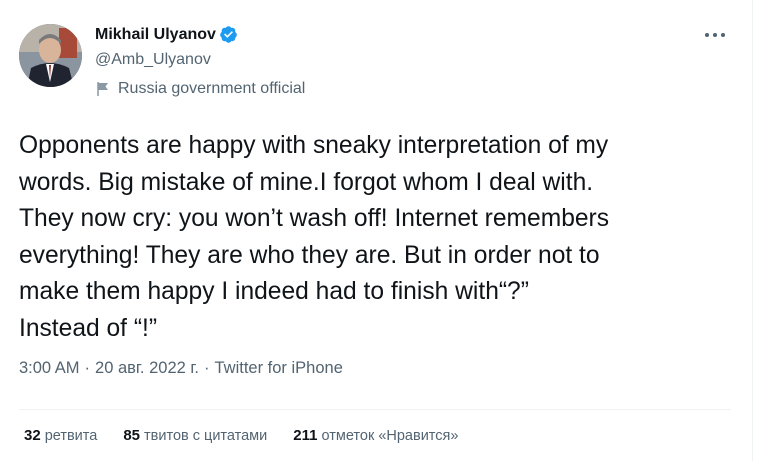  I want to click on government-label-text: Russia government official, so click(212, 88).